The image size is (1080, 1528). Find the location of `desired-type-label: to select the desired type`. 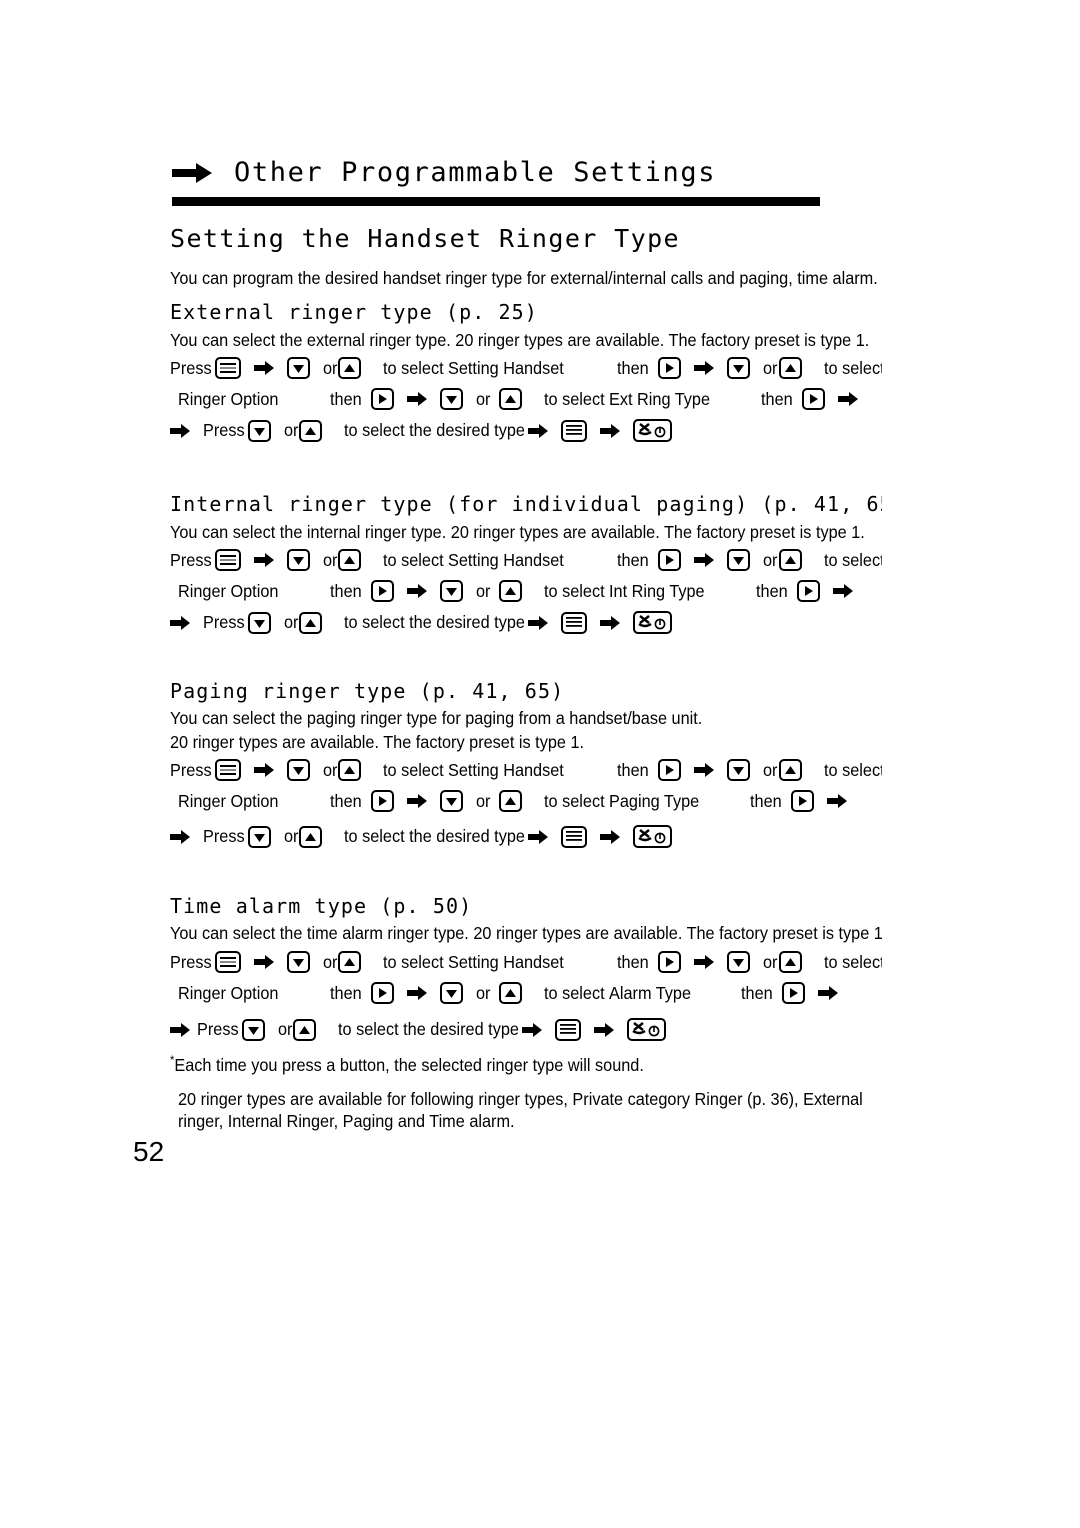

desired-type-label: to select the desired type is located at coordinates (435, 836).